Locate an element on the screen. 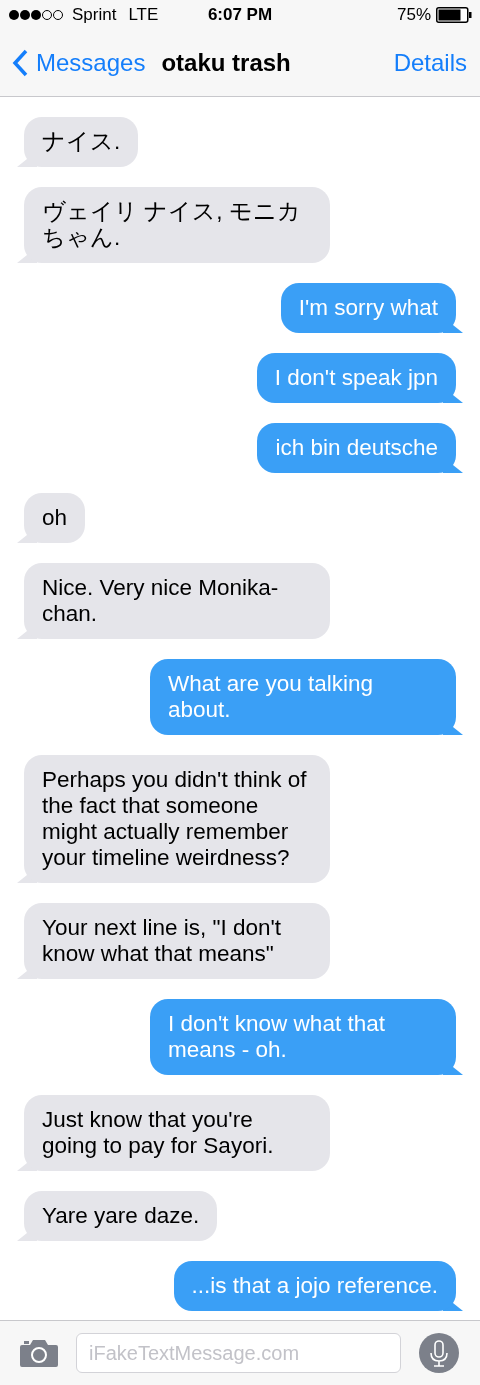 The image size is (480, 1385). back-button: Messages is located at coordinates (79, 63).